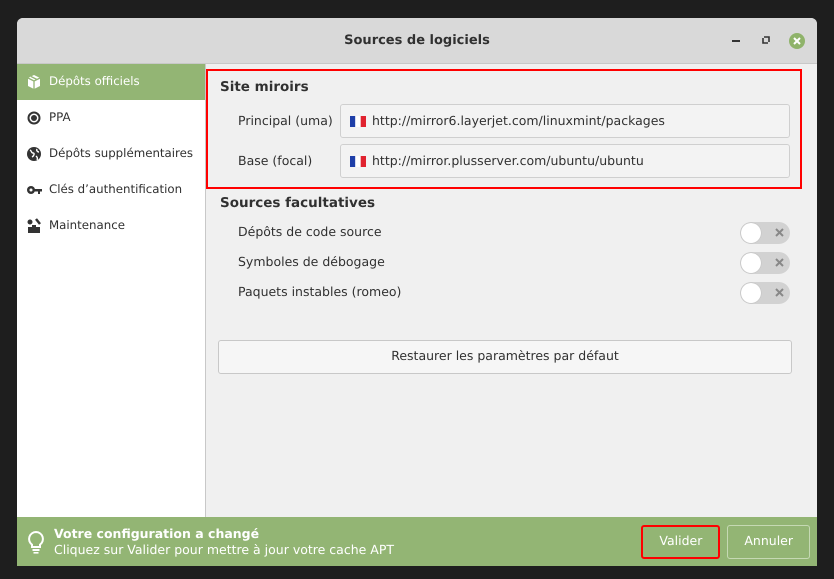 The width and height of the screenshot is (834, 579). I want to click on package-icon, so click(34, 82).